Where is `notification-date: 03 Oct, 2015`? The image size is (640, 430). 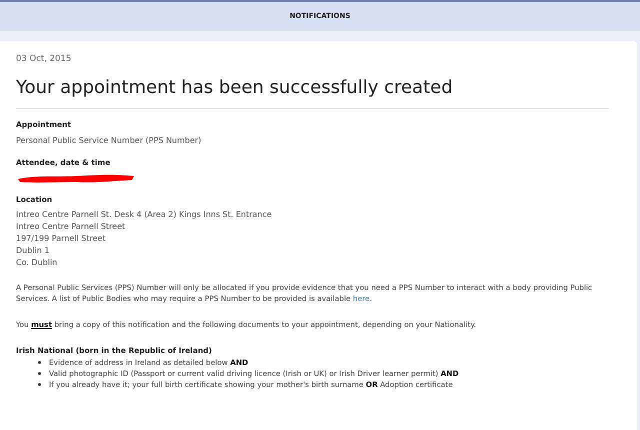 notification-date: 03 Oct, 2015 is located at coordinates (44, 59).